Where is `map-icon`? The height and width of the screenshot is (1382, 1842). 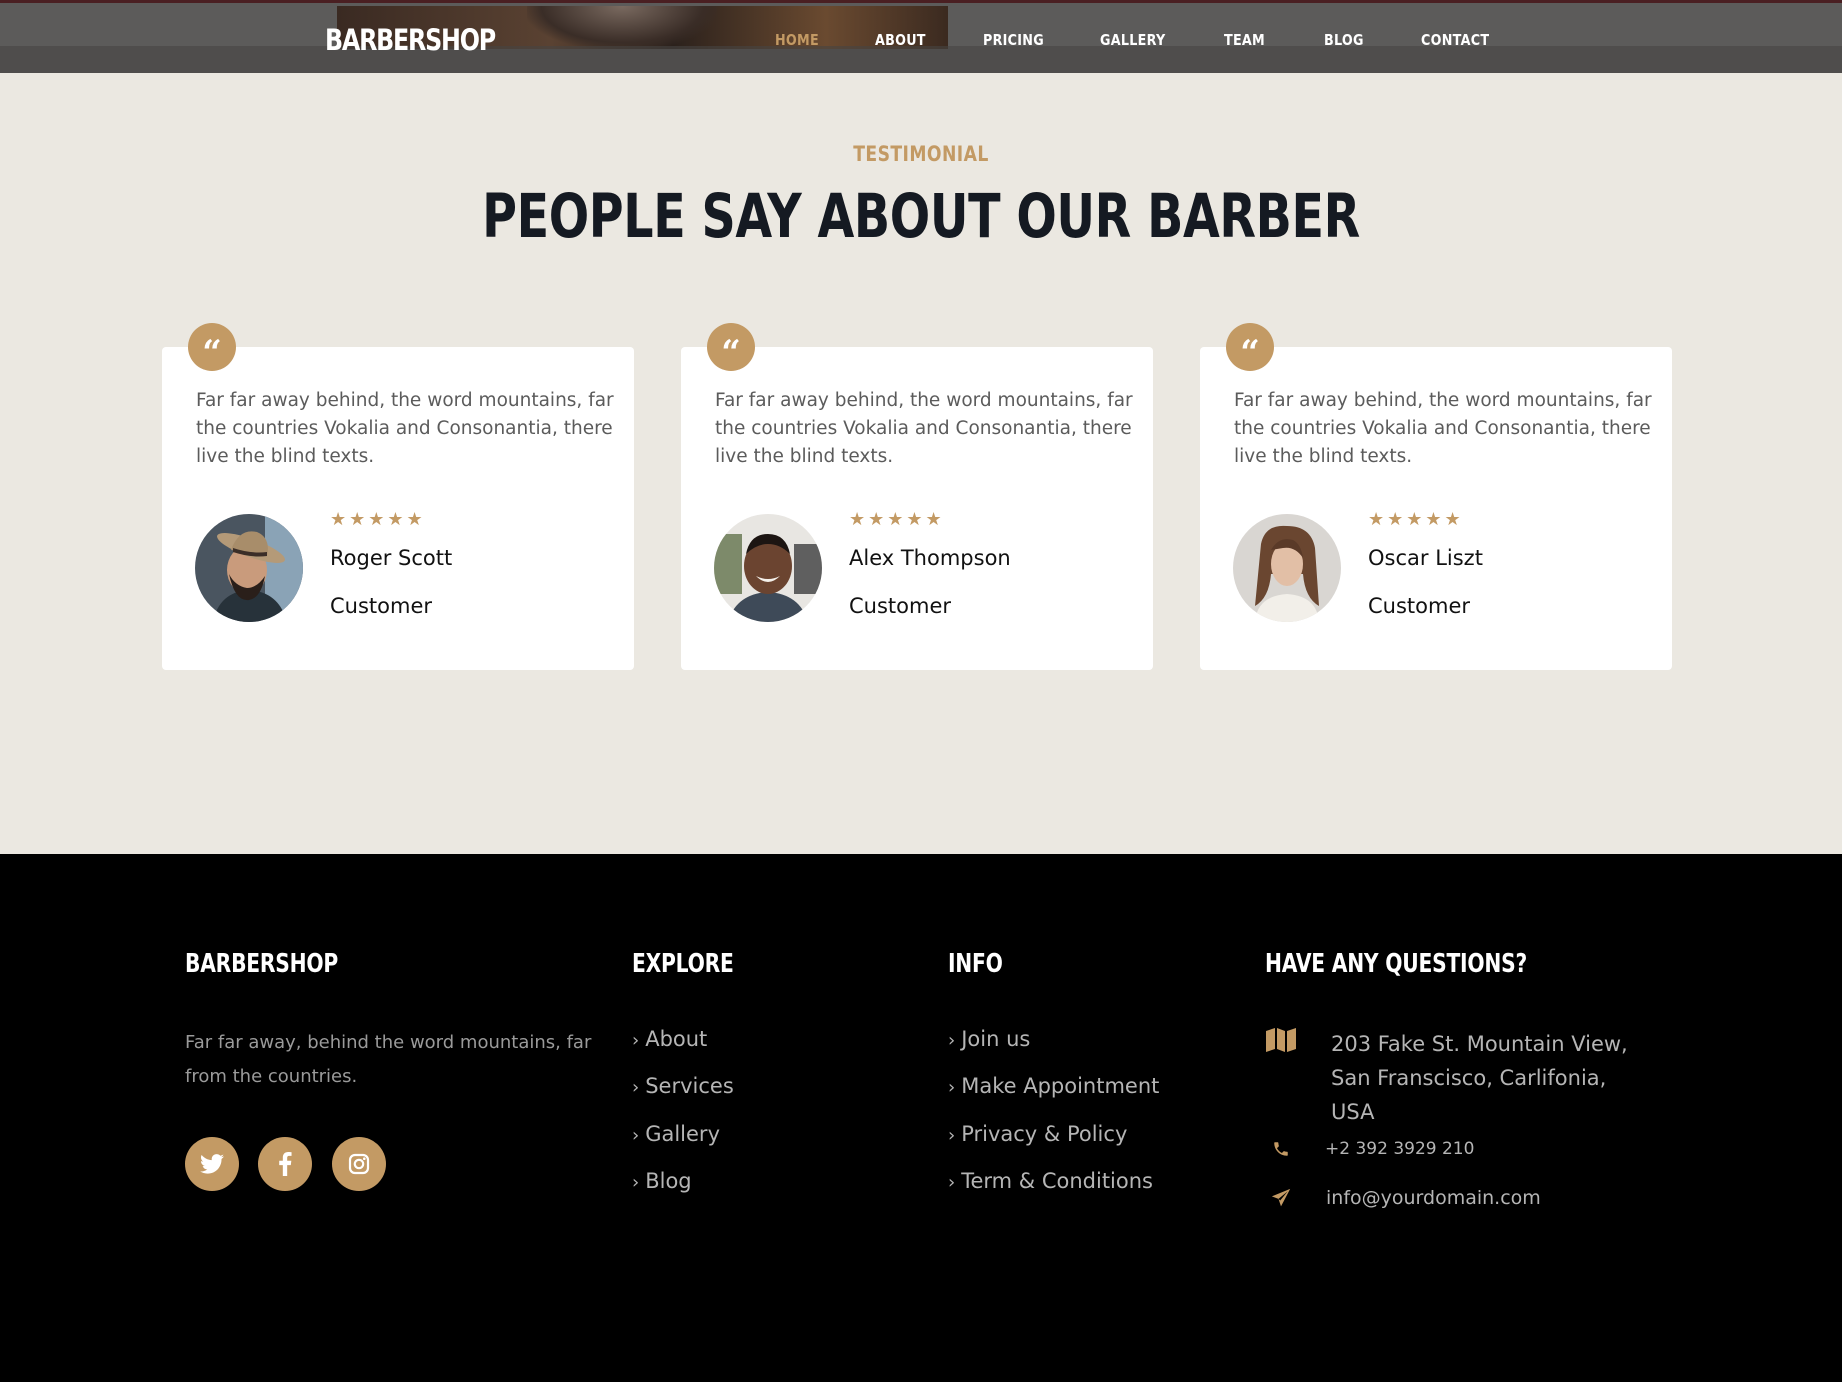
map-icon is located at coordinates (1281, 1040).